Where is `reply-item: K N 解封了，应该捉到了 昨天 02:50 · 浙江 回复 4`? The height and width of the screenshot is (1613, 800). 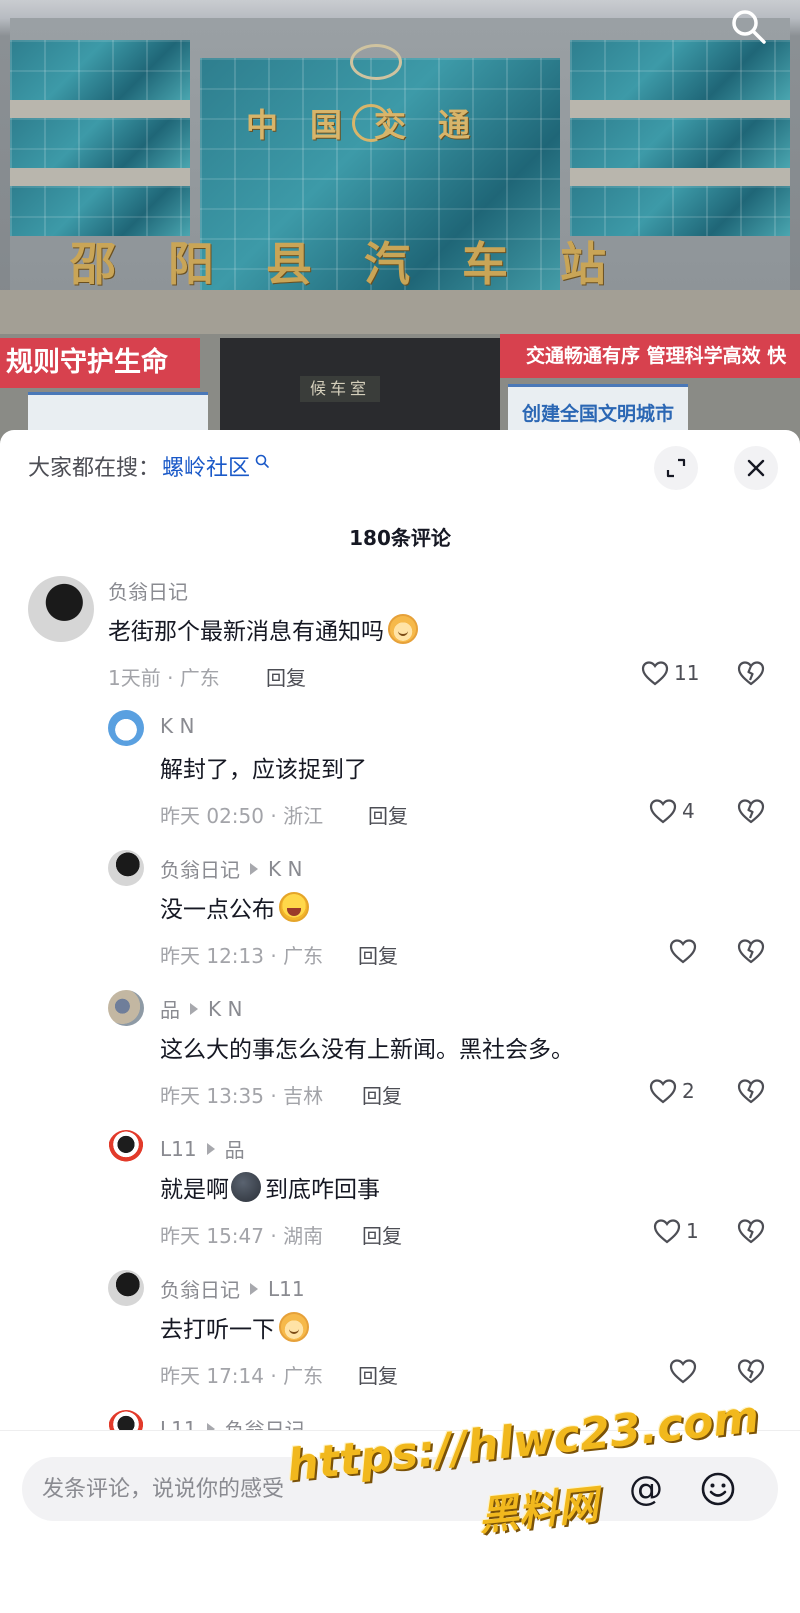 reply-item: K N 解封了，应该捉到了 昨天 02:50 · 浙江 回复 4 is located at coordinates (400, 775).